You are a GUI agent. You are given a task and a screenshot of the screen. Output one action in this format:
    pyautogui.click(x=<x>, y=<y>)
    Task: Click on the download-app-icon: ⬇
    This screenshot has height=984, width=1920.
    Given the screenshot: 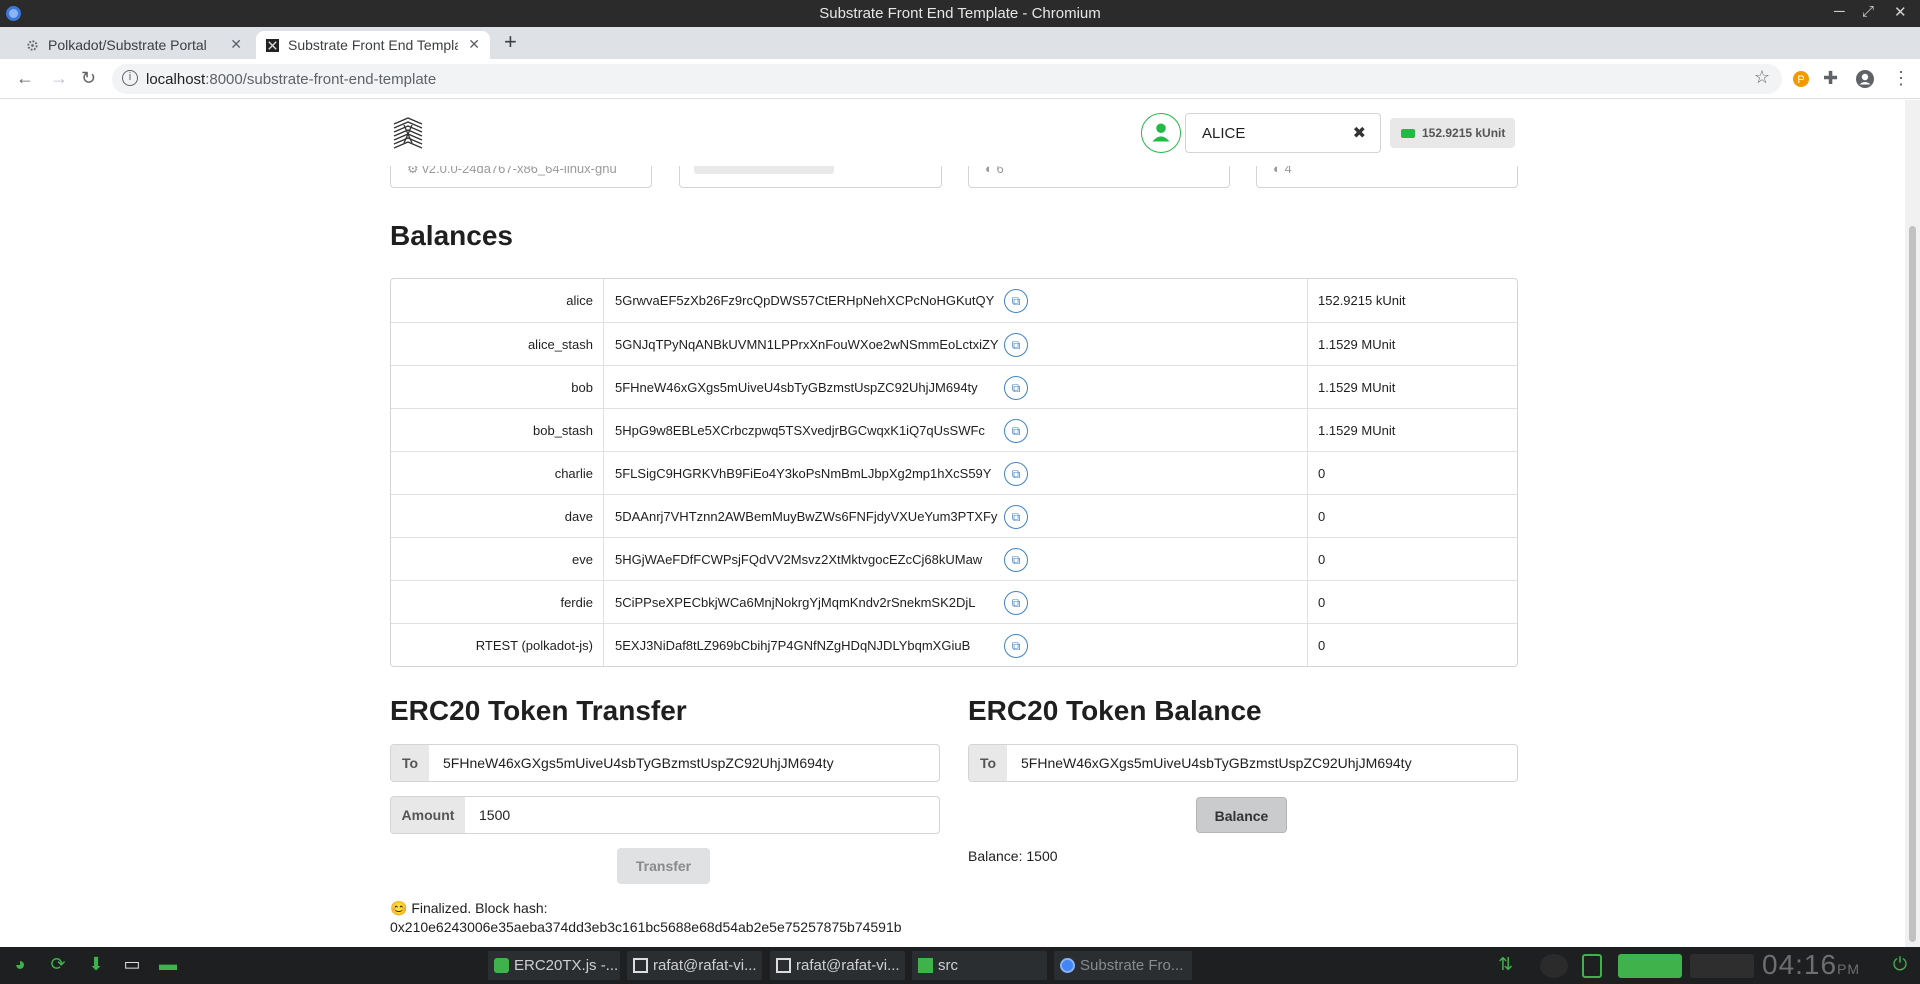 What is the action you would take?
    pyautogui.click(x=96, y=966)
    